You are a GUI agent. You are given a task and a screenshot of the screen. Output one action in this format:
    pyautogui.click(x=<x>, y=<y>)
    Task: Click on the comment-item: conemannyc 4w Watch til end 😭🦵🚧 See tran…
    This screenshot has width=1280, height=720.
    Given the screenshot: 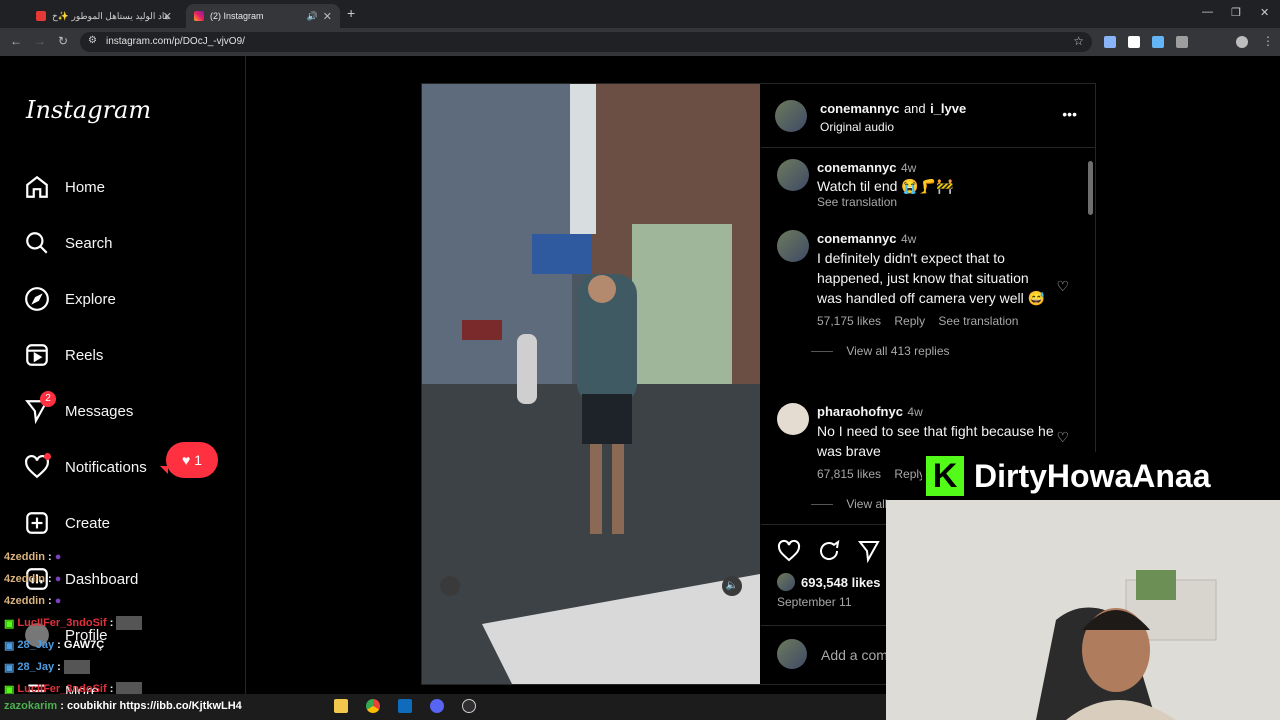 What is the action you would take?
    pyautogui.click(x=927, y=184)
    